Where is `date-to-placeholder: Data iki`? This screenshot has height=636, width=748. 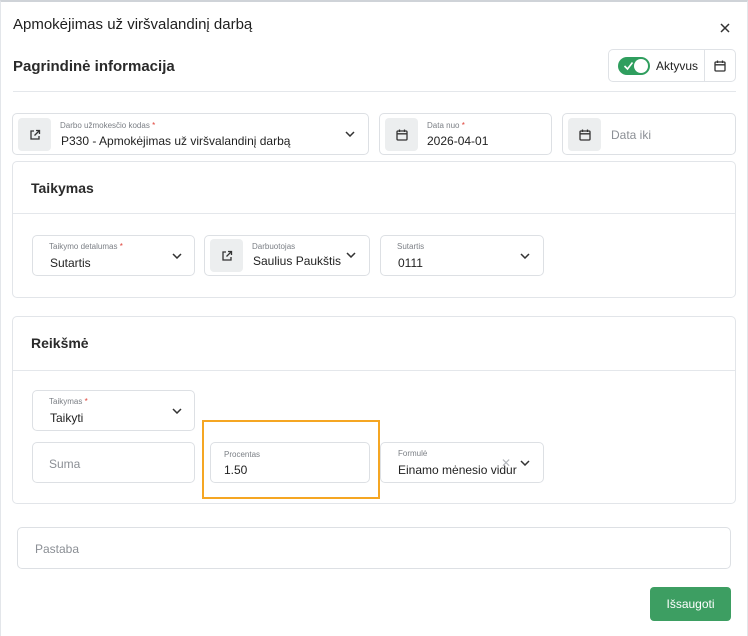
date-to-placeholder: Data iki is located at coordinates (631, 135).